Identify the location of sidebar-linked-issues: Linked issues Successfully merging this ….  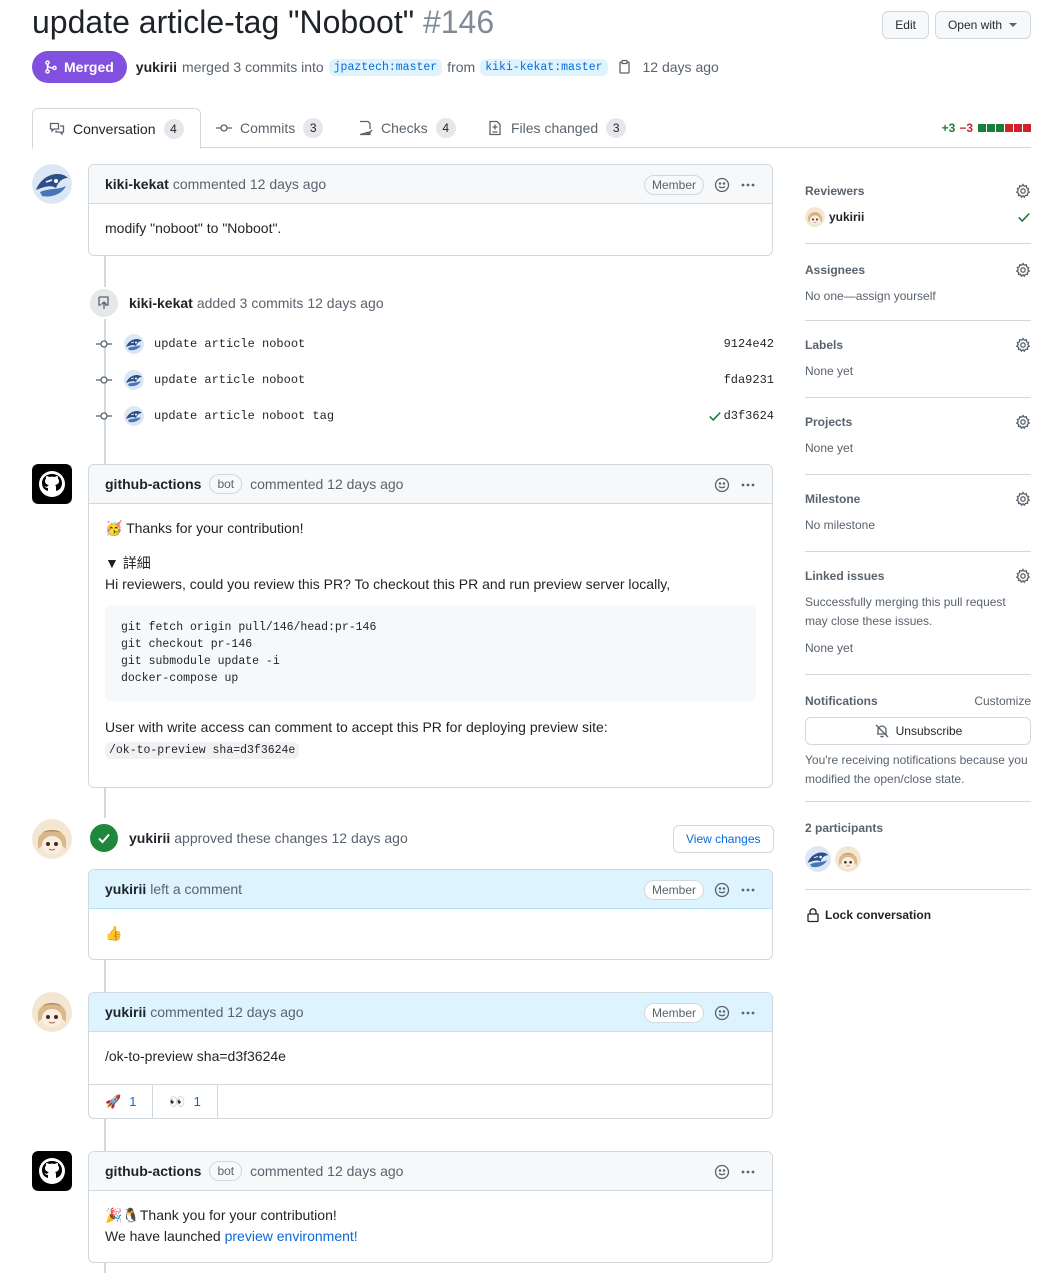
(918, 613).